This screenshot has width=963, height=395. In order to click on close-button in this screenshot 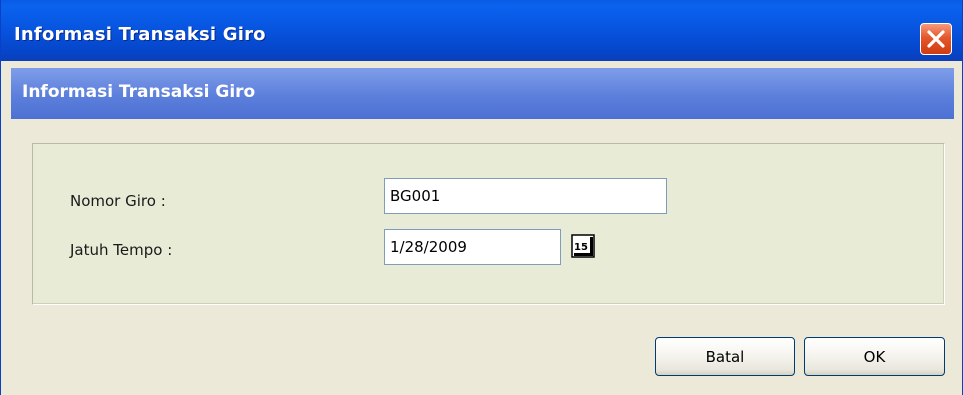, I will do `click(936, 39)`.